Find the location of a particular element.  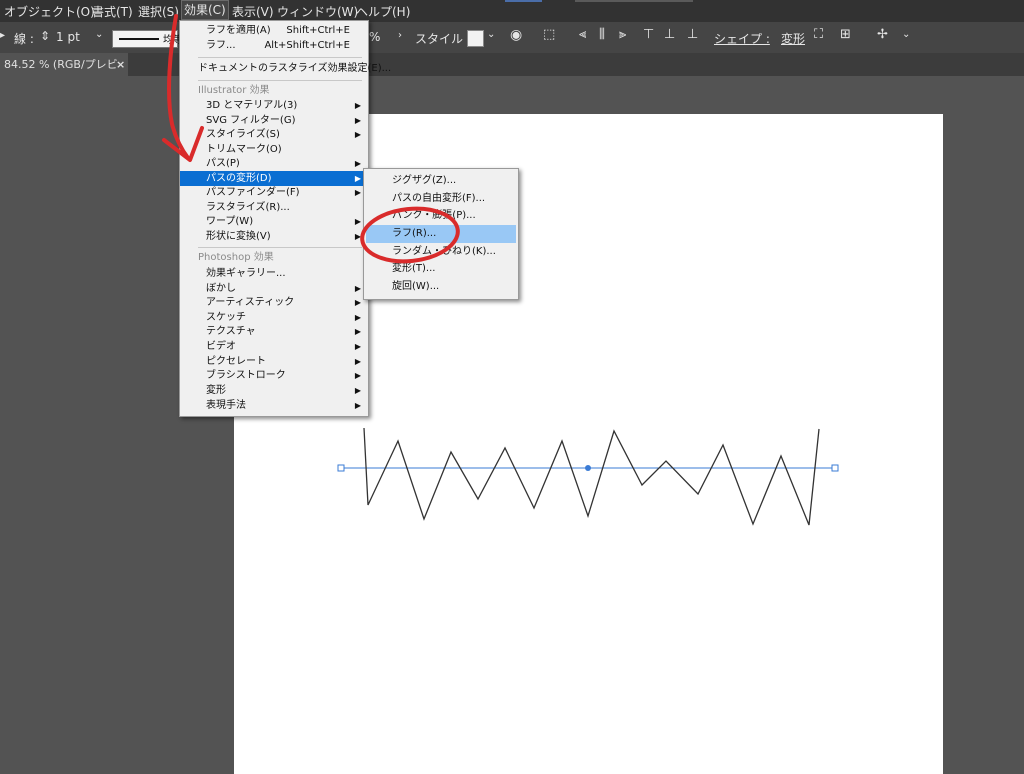

annotation-arrow is located at coordinates (178, 87).